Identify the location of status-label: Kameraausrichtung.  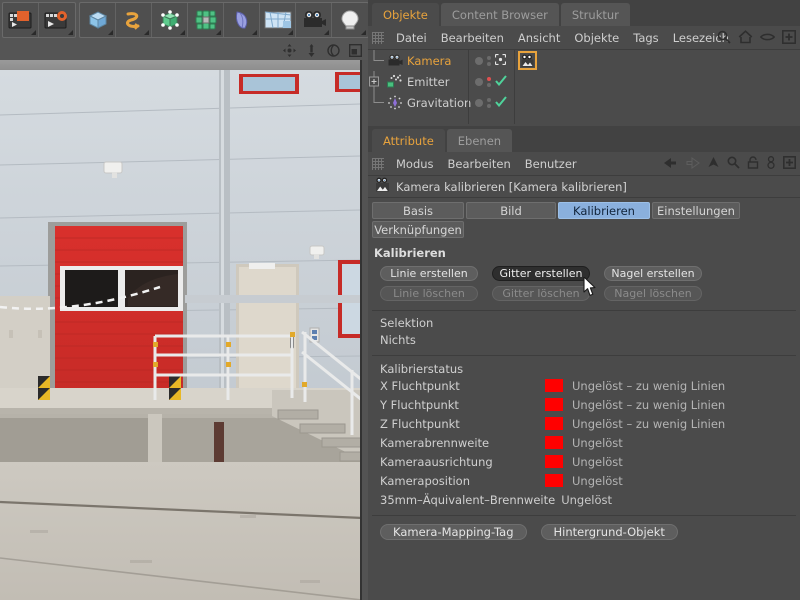
(436, 461).